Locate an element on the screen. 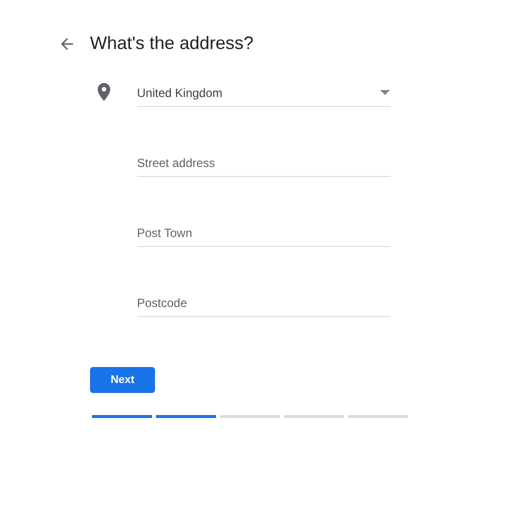 The width and height of the screenshot is (512, 514). address-field: Postcode is located at coordinates (264, 303).